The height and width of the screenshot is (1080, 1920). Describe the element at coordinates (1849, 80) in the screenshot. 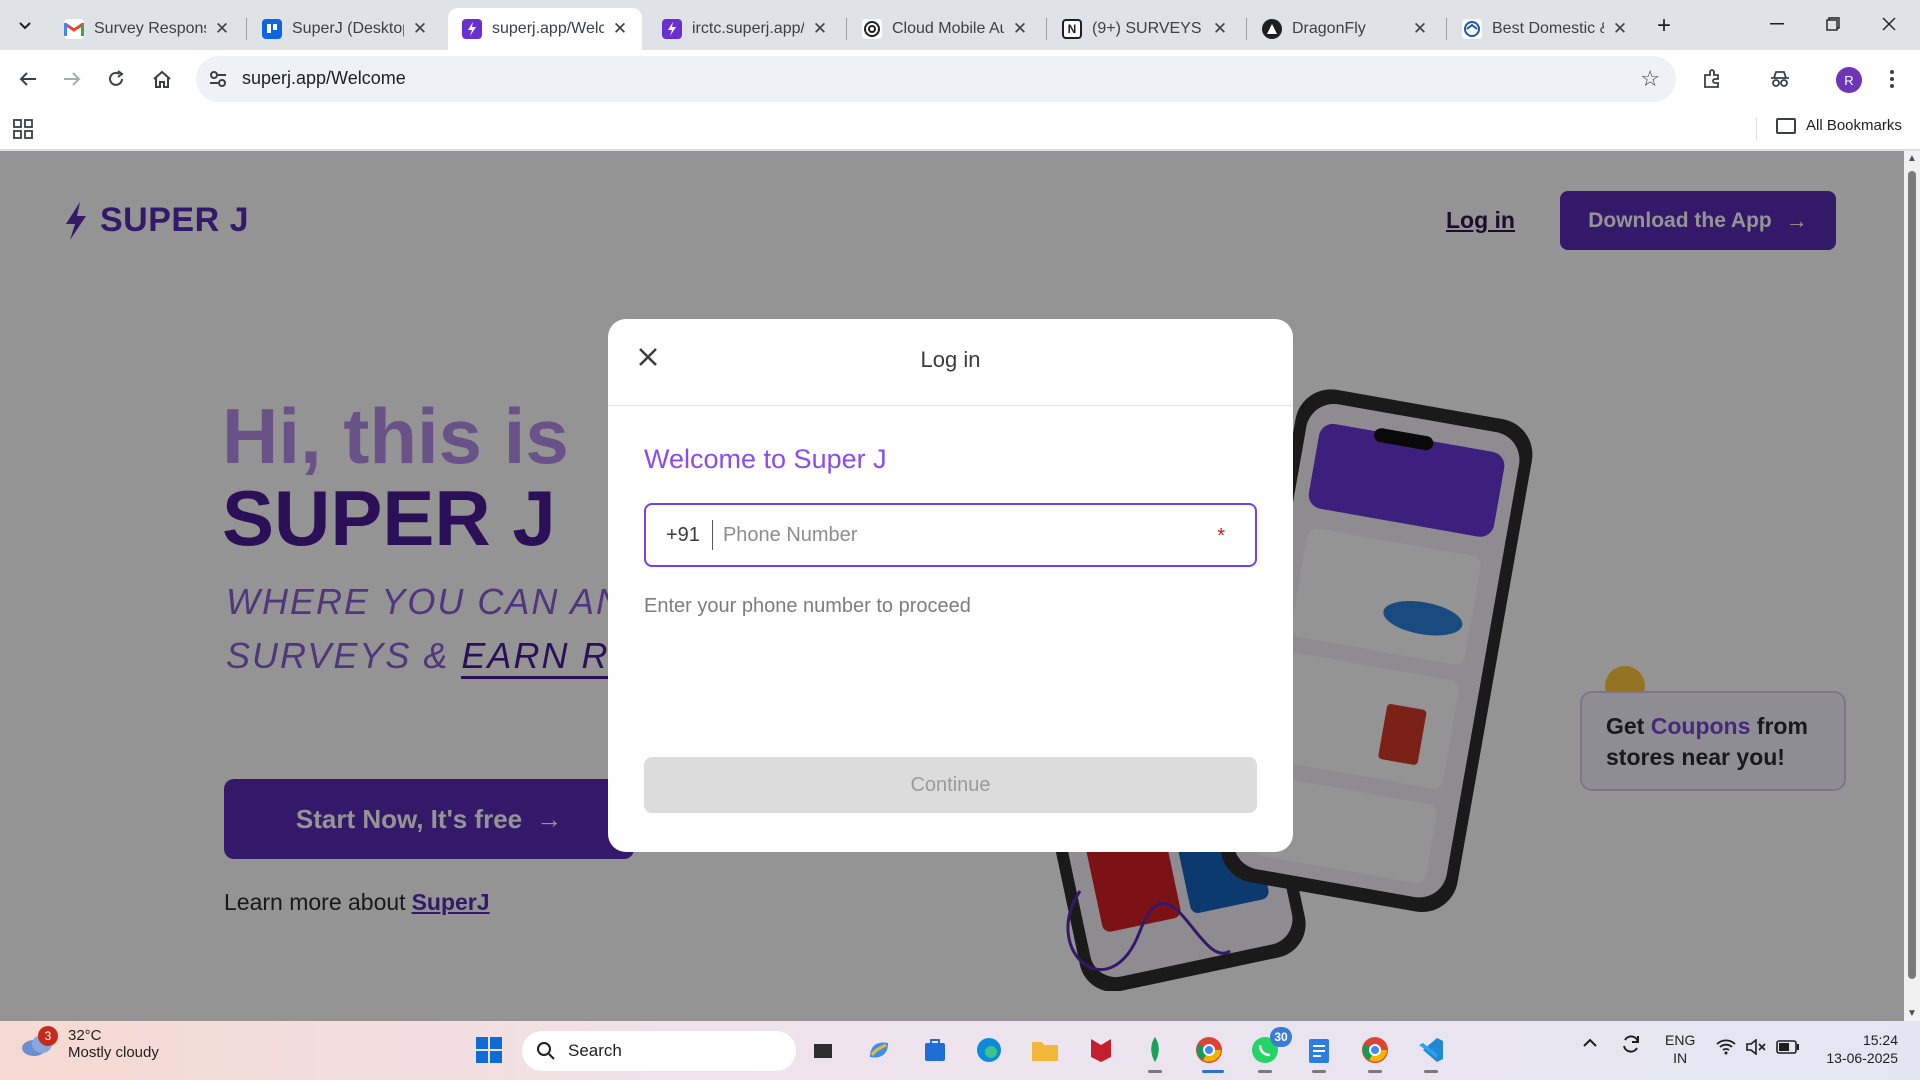

I see `profile-avatar: R` at that location.